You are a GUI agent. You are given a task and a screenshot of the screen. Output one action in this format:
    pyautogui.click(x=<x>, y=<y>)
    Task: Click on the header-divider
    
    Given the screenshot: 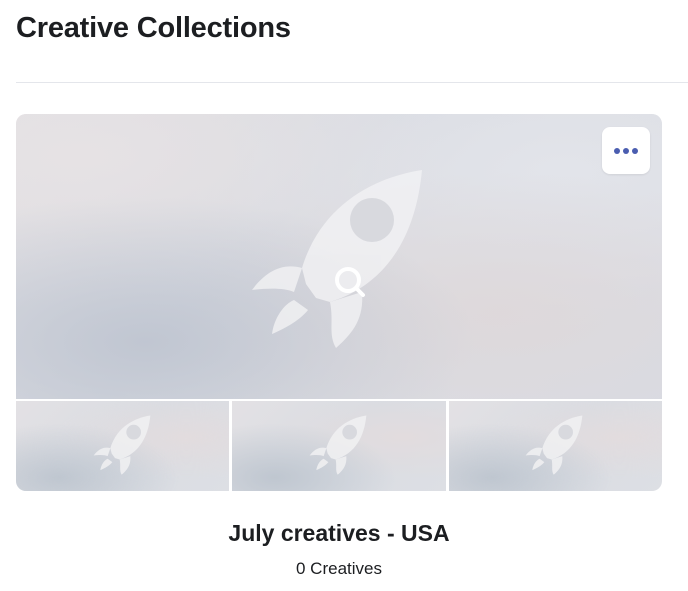 What is the action you would take?
    pyautogui.click(x=352, y=82)
    